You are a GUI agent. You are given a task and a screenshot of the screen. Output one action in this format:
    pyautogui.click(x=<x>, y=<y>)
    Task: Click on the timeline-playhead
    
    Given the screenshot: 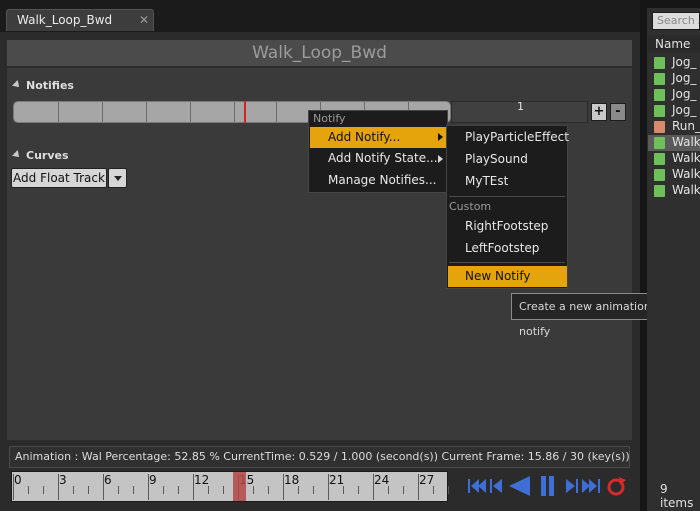 What is the action you would take?
    pyautogui.click(x=239, y=486)
    